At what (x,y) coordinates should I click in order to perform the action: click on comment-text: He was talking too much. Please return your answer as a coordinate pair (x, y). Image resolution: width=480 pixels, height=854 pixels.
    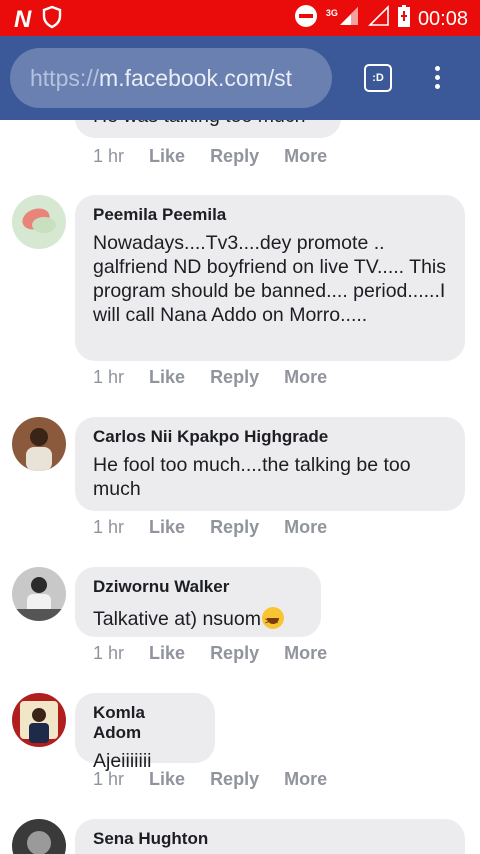
    Looking at the image, I should click on (208, 124).